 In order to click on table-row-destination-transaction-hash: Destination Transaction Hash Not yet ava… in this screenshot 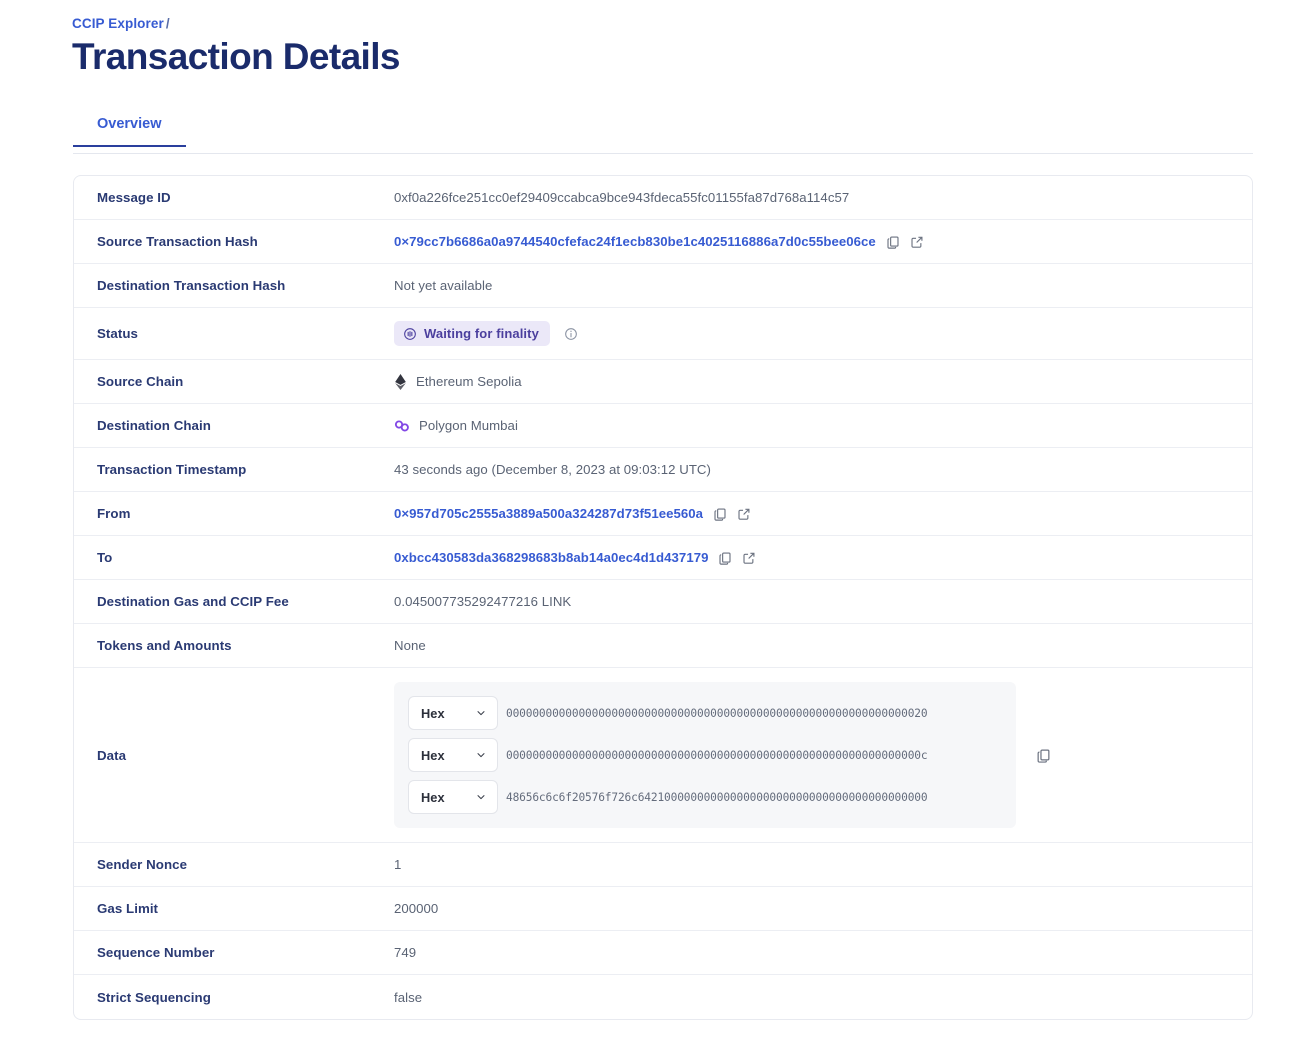, I will do `click(663, 286)`.